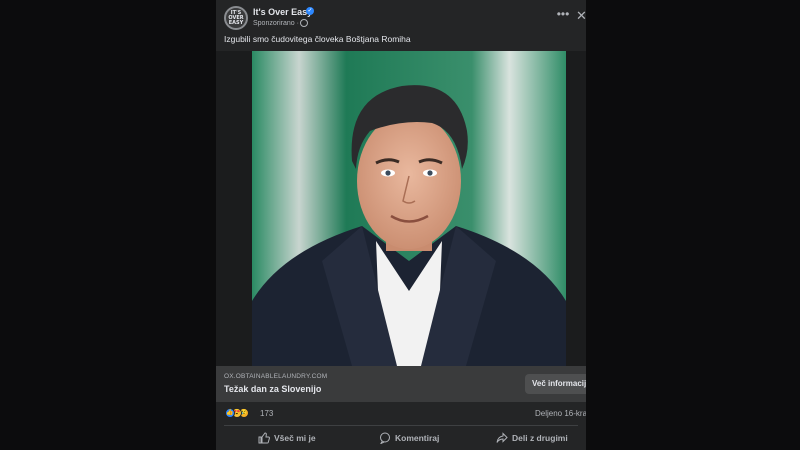  I want to click on thumbs-up-icon, so click(264, 438).